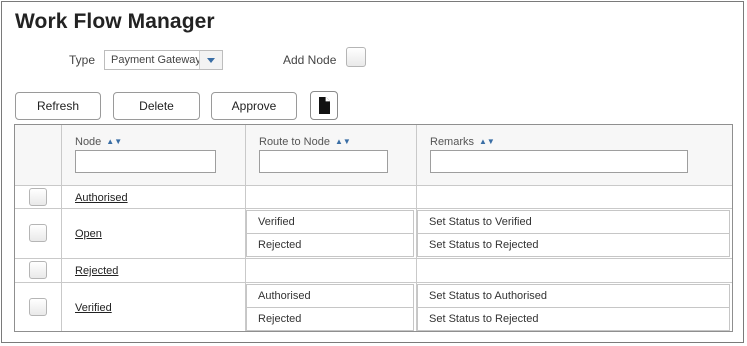 Image resolution: width=747 pixels, height=346 pixels. What do you see at coordinates (573, 222) in the screenshot?
I see `remark-cell: Set Status to Verified` at bounding box center [573, 222].